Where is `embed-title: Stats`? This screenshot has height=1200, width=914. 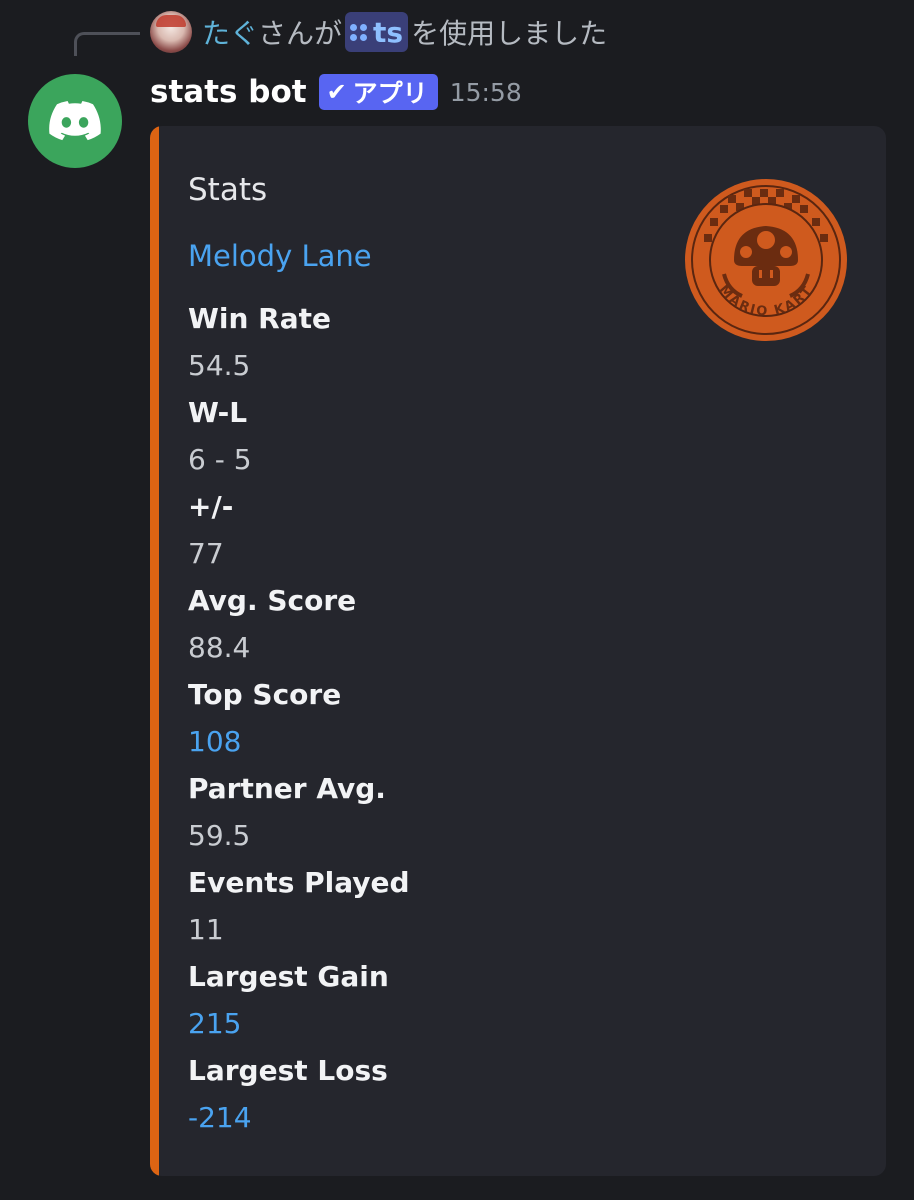
embed-title: Stats is located at coordinates (228, 190).